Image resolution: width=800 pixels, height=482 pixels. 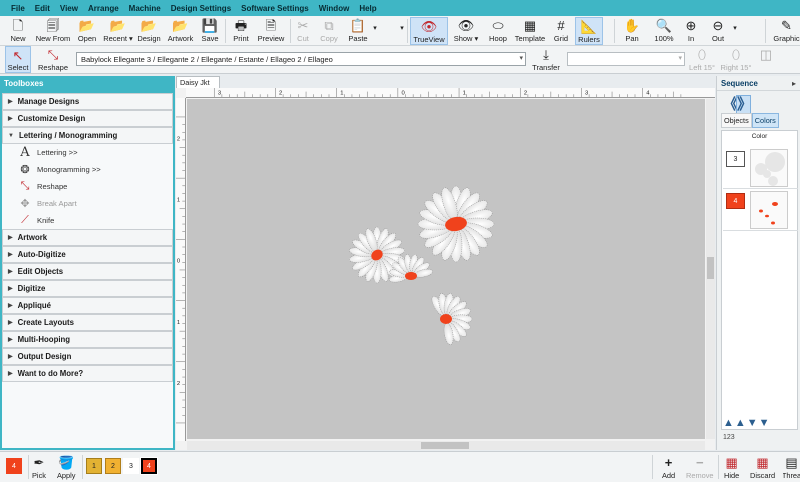 I want to click on category-lettering-monogramming: ▼ Lettering / Monogramming, so click(x=87, y=135).